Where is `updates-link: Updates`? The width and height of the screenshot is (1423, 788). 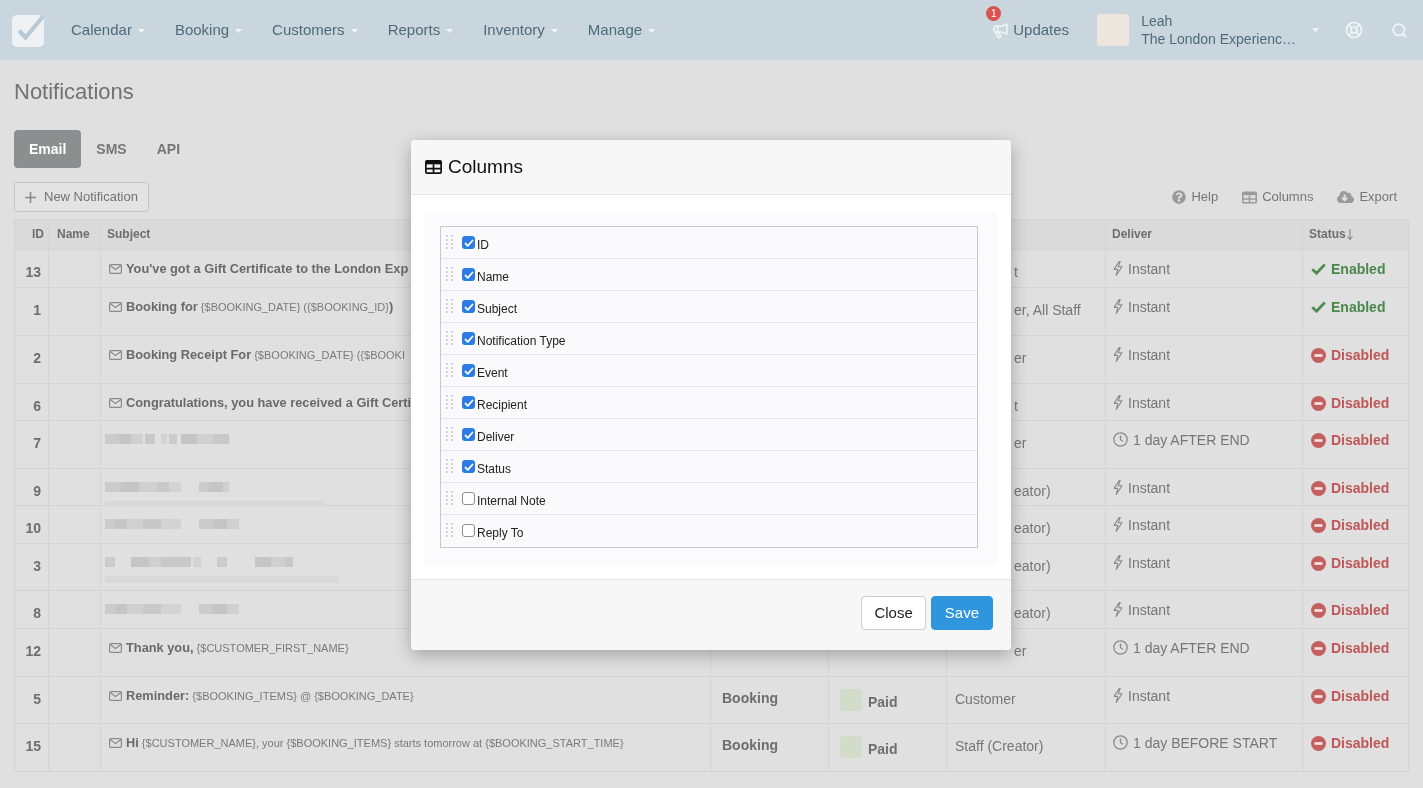
updates-link: Updates is located at coordinates (1031, 30).